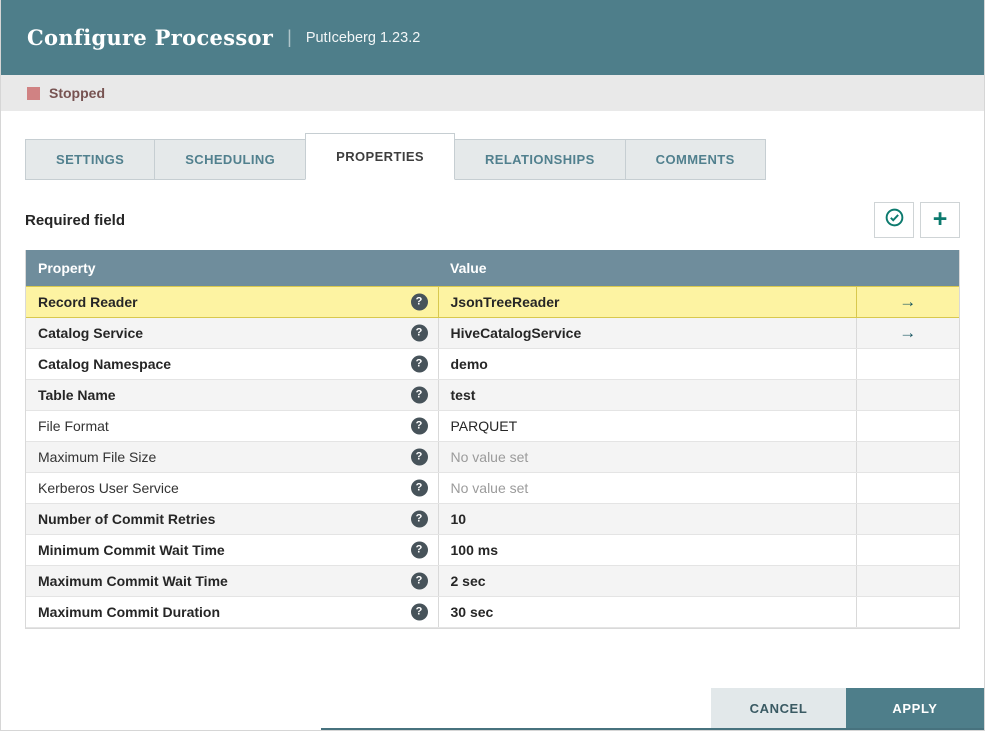 Image resolution: width=985 pixels, height=731 pixels. I want to click on value-cell: 10, so click(647, 519).